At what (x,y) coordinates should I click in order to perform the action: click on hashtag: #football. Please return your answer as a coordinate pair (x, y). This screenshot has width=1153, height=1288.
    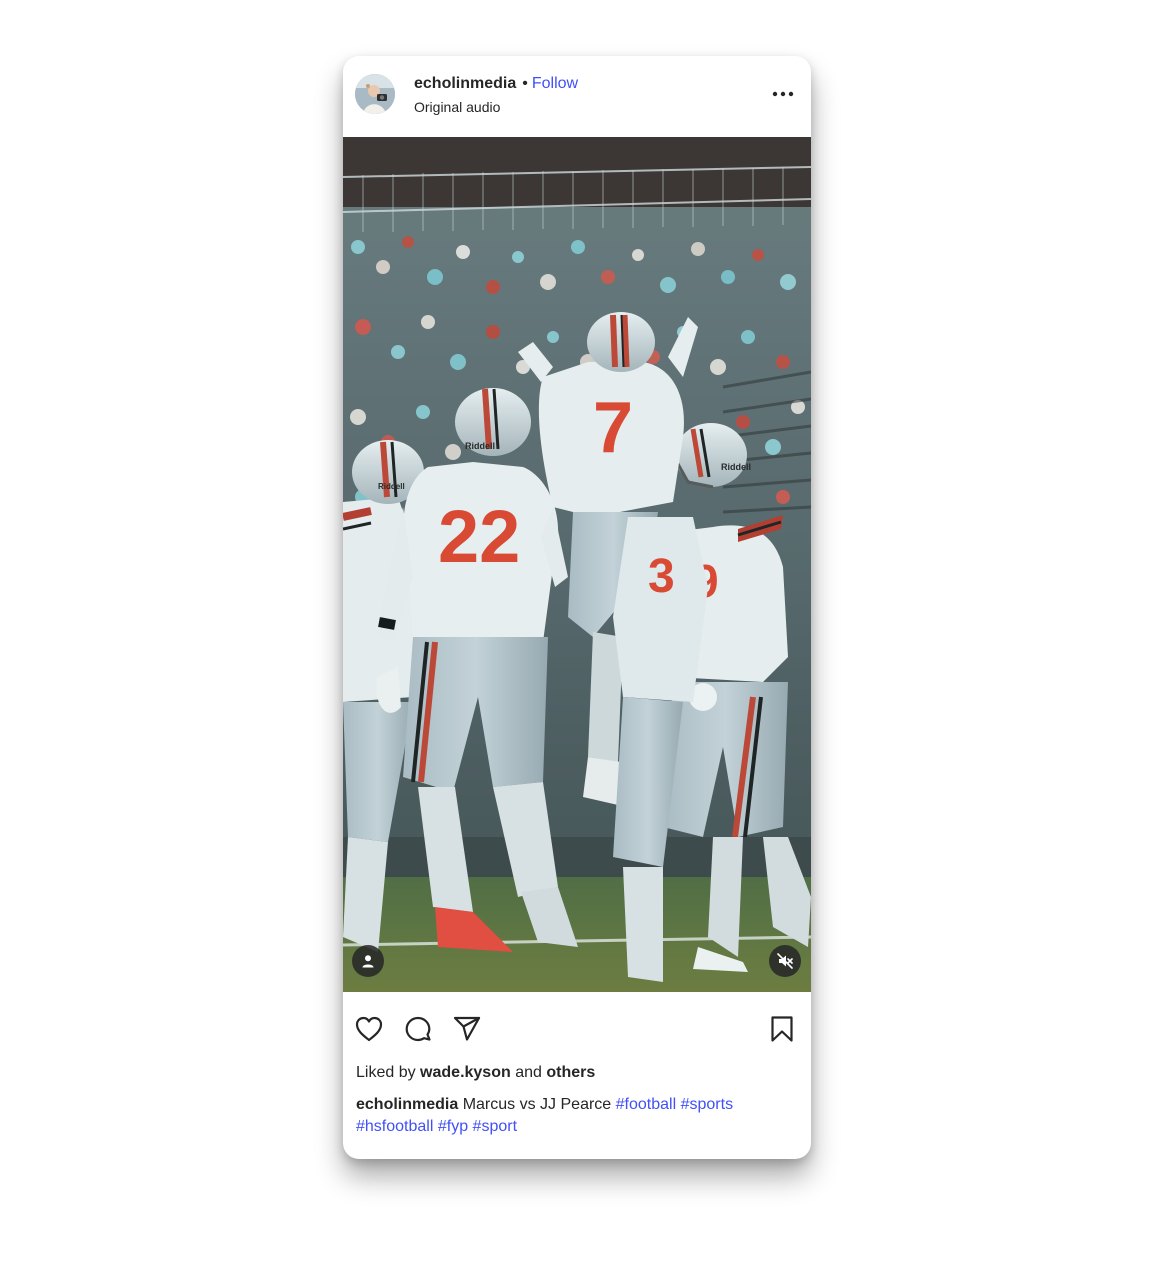
    Looking at the image, I should click on (646, 1104).